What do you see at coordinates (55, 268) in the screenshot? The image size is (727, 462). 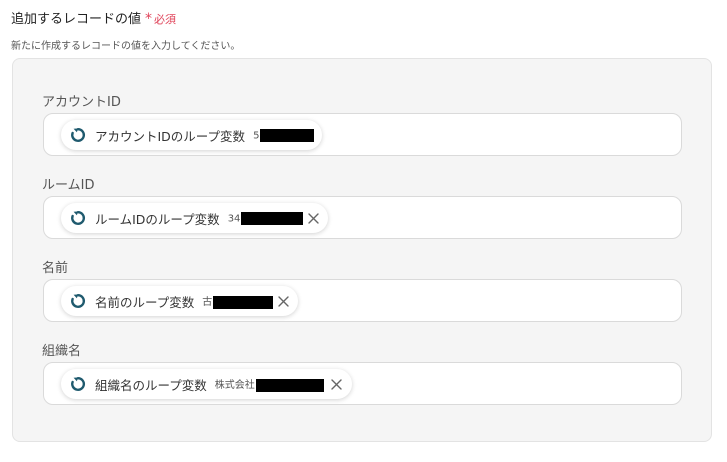 I see `field-label-name: 名前` at bounding box center [55, 268].